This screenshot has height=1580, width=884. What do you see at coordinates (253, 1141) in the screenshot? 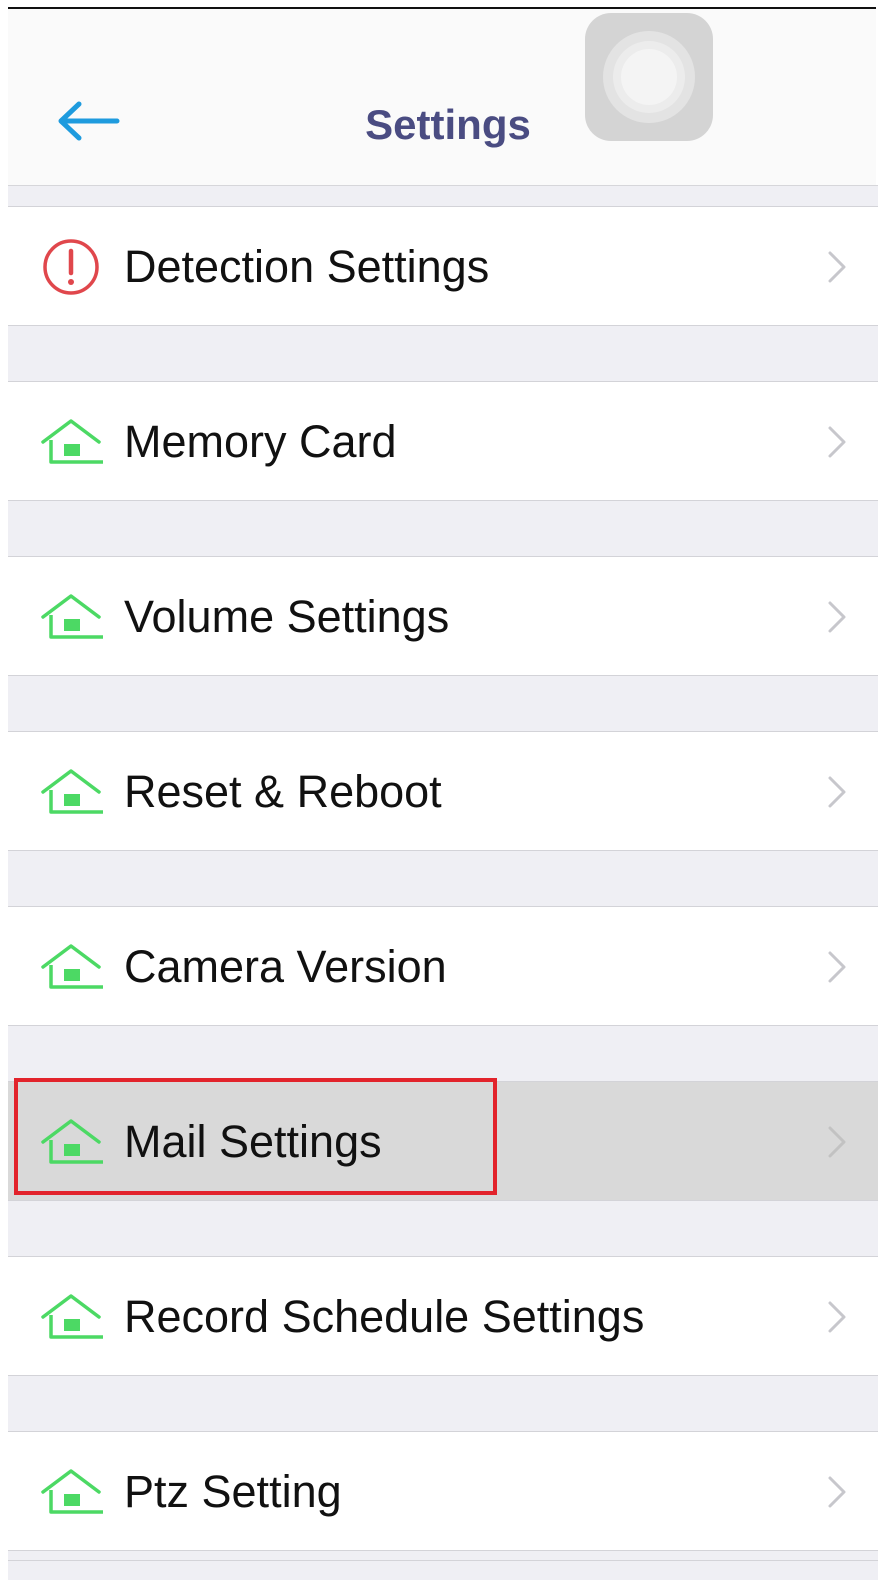
I see `settings-item-label: Mail Settings` at bounding box center [253, 1141].